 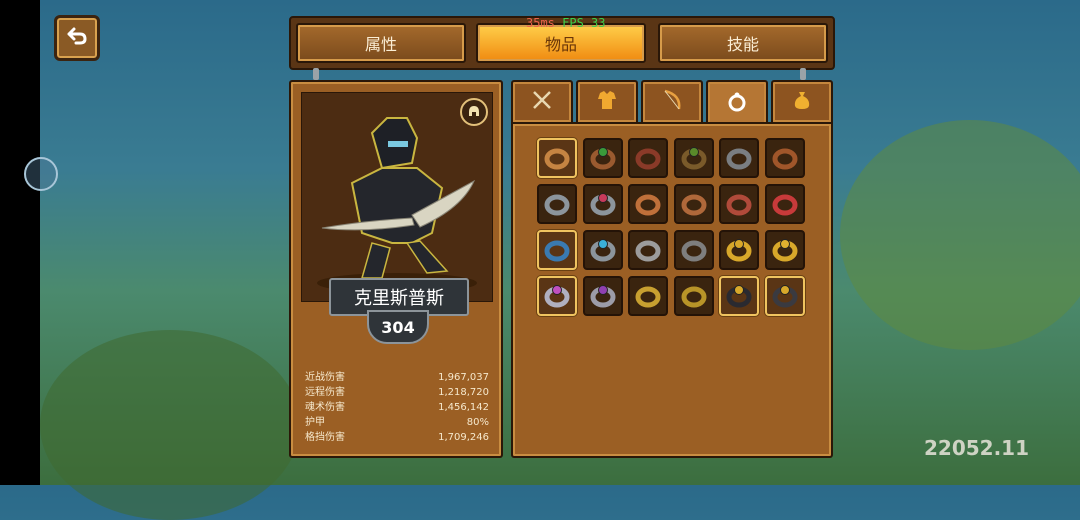 I want to click on stat-row: 格挡伤害 1,709,246, so click(x=397, y=437).